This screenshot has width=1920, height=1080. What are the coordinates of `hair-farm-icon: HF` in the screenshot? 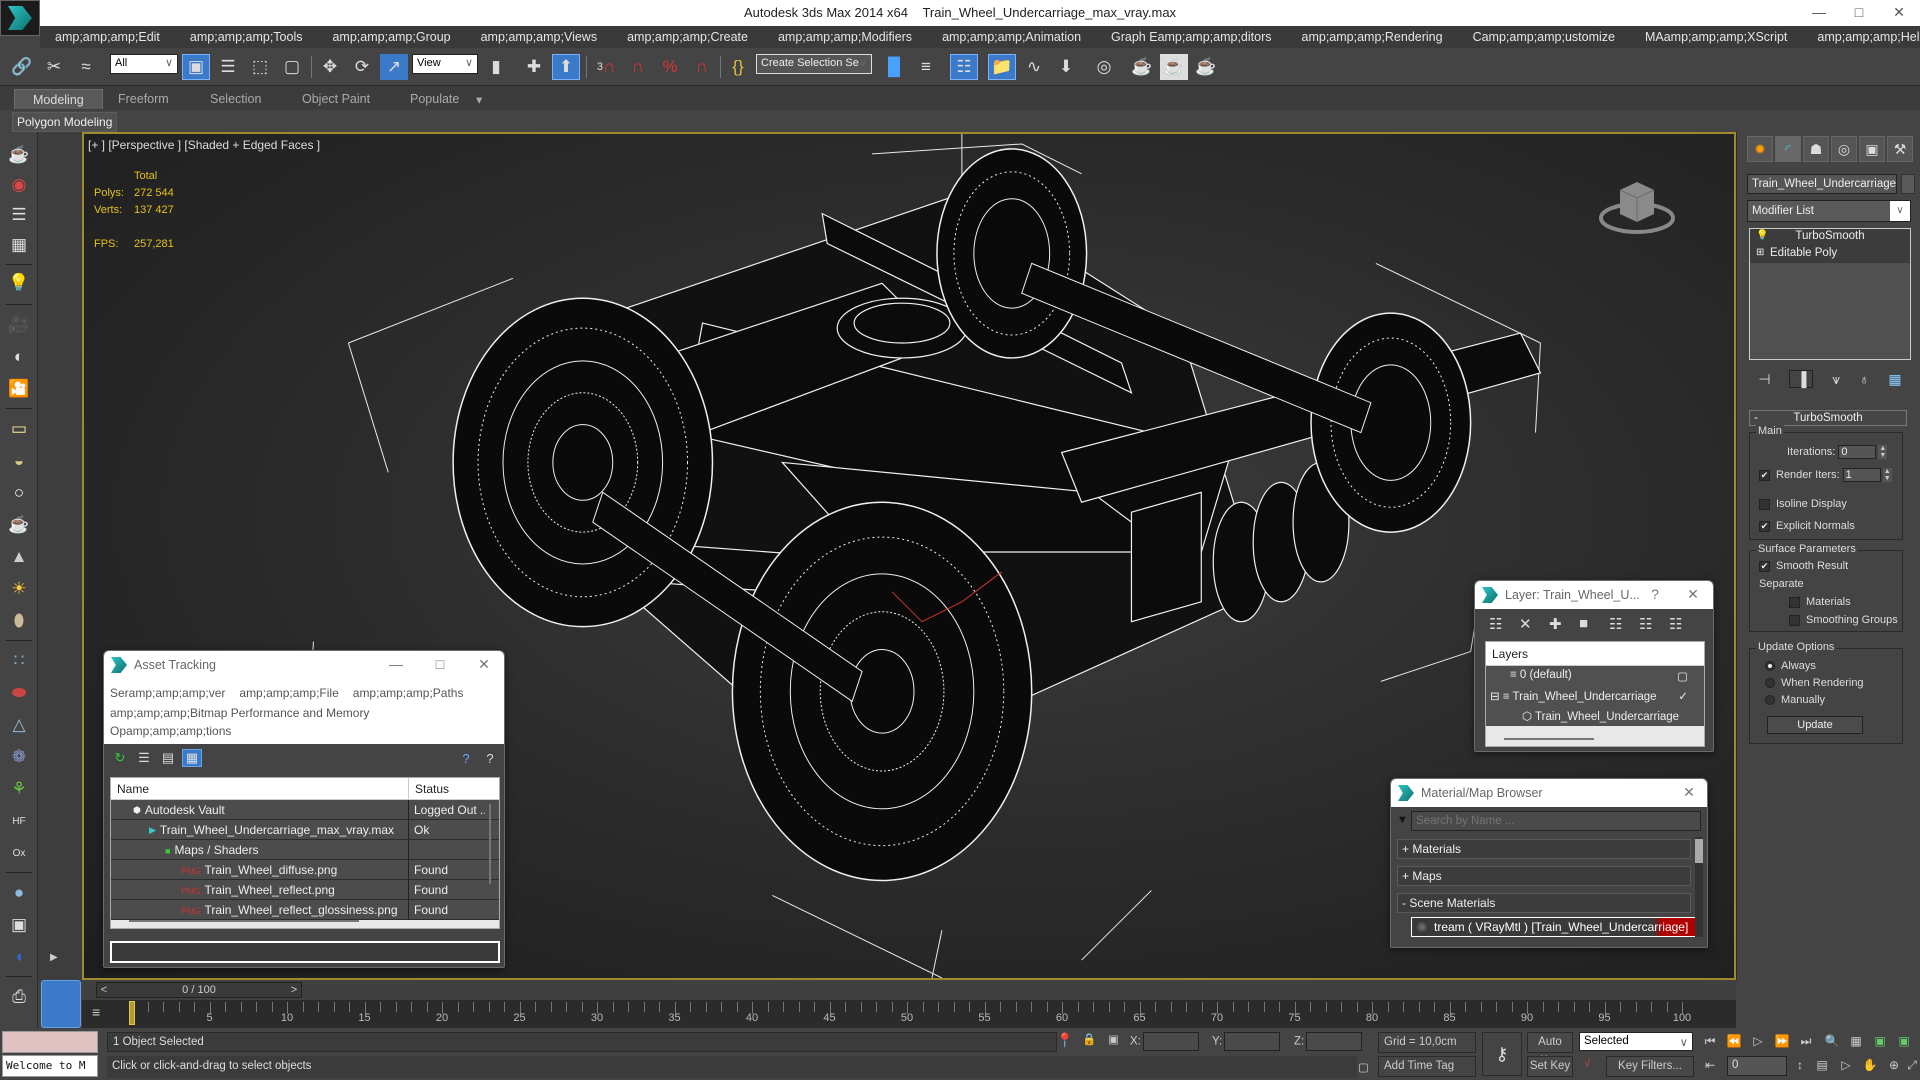 It's located at (19, 821).